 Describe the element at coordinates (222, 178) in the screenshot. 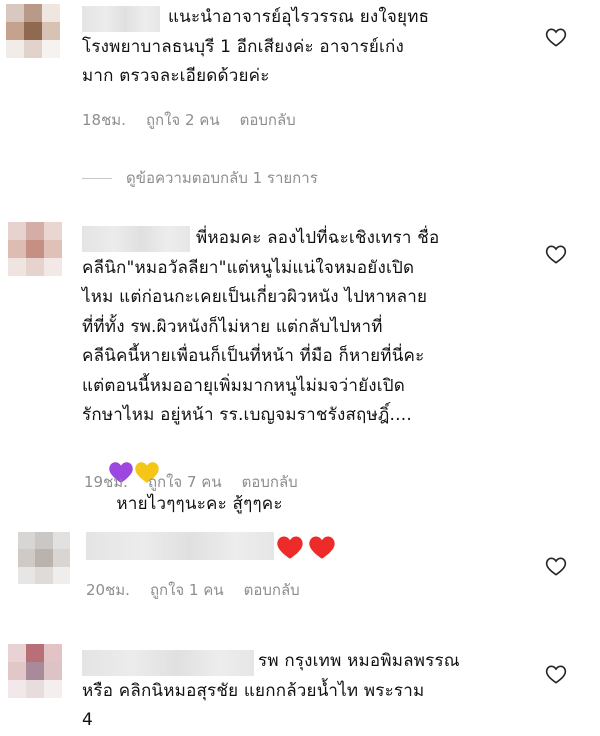

I see `view-replies-label: ดูข้อความตอบกลับ 1 รายการ` at that location.